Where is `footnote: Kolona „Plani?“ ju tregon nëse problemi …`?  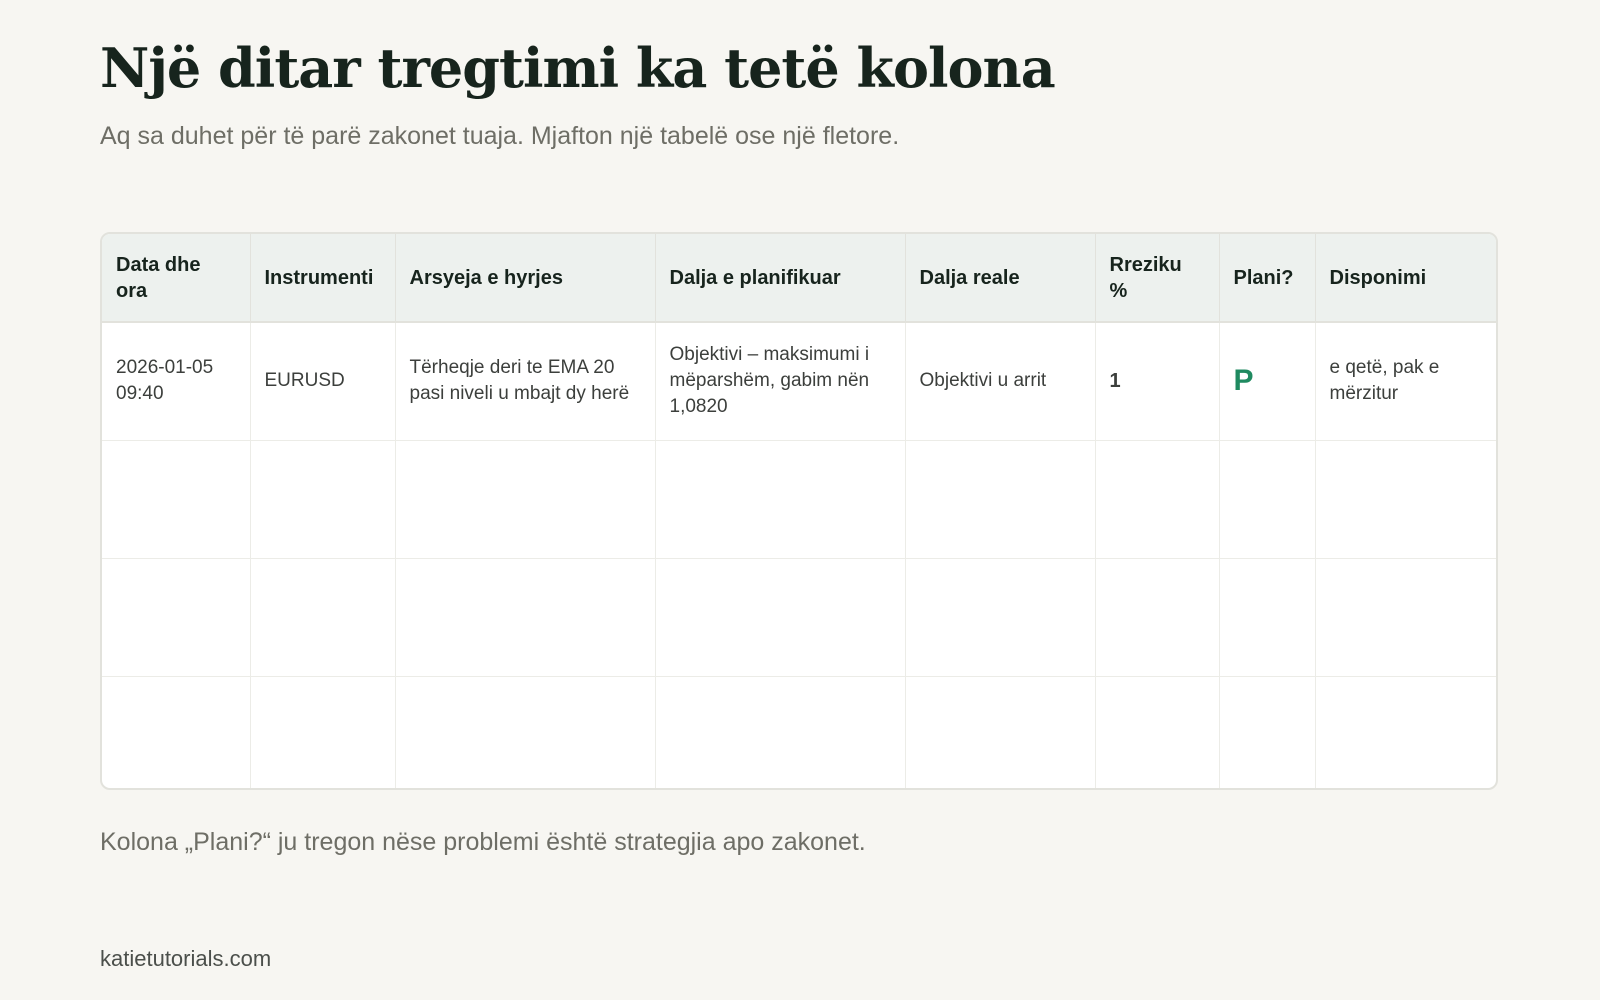 footnote: Kolona „Plani?“ ju tregon nëse problemi … is located at coordinates (483, 842).